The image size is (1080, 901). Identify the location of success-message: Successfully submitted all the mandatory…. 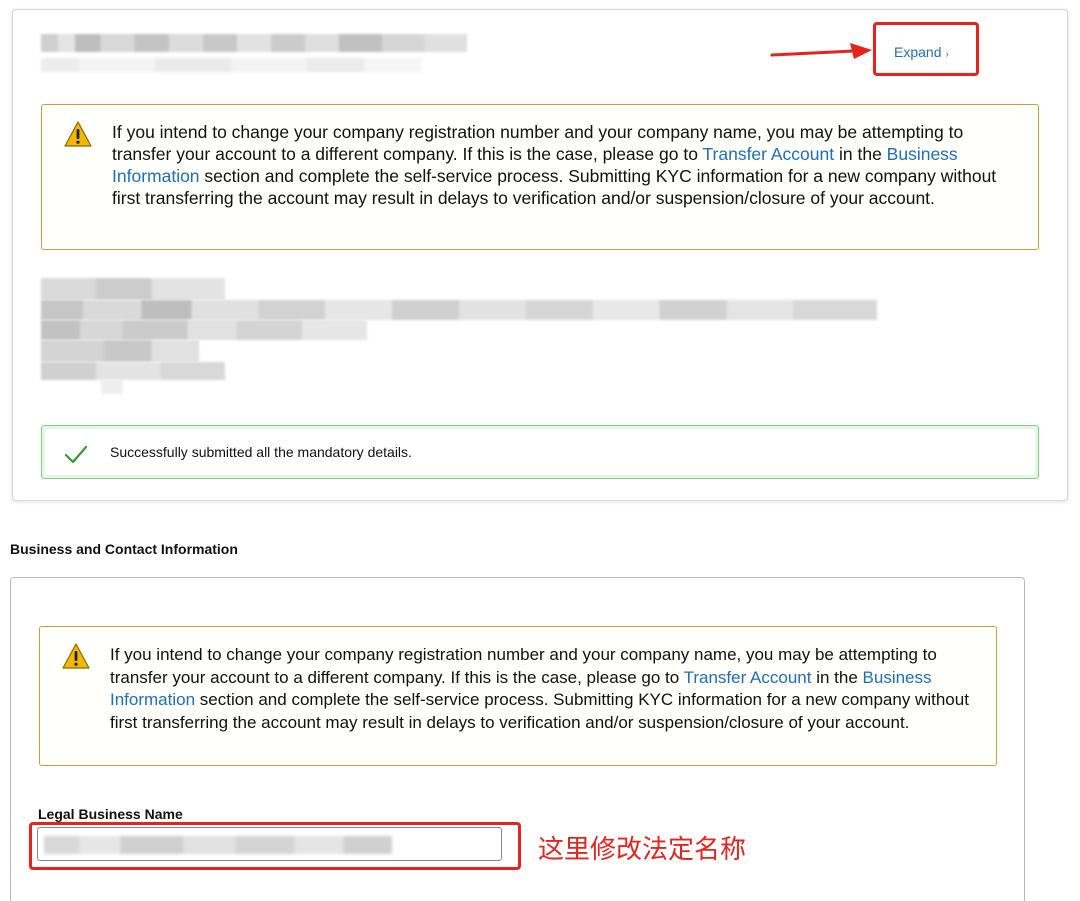
(261, 452).